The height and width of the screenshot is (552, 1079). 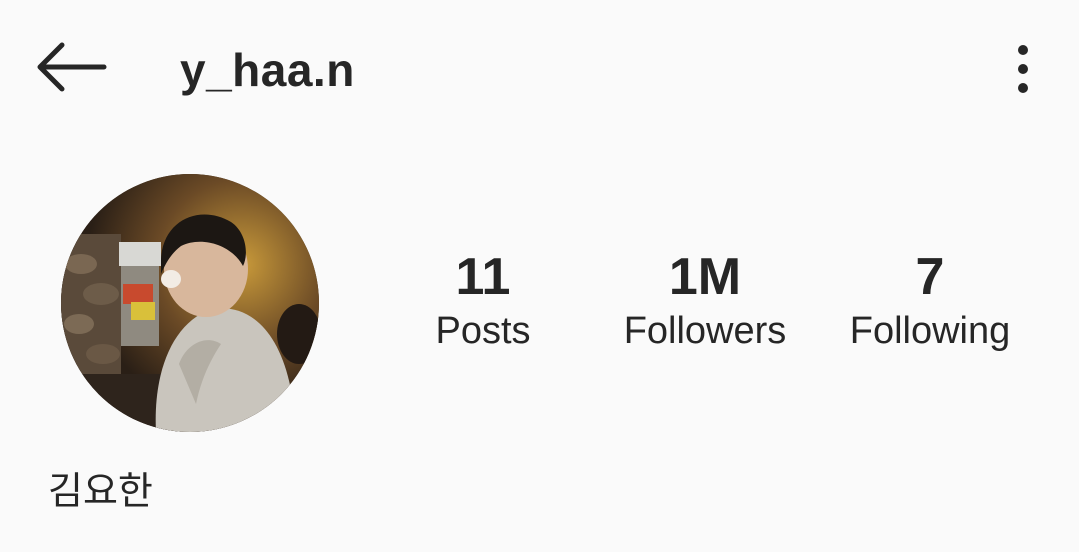 What do you see at coordinates (705, 331) in the screenshot?
I see `followers-label: Followers` at bounding box center [705, 331].